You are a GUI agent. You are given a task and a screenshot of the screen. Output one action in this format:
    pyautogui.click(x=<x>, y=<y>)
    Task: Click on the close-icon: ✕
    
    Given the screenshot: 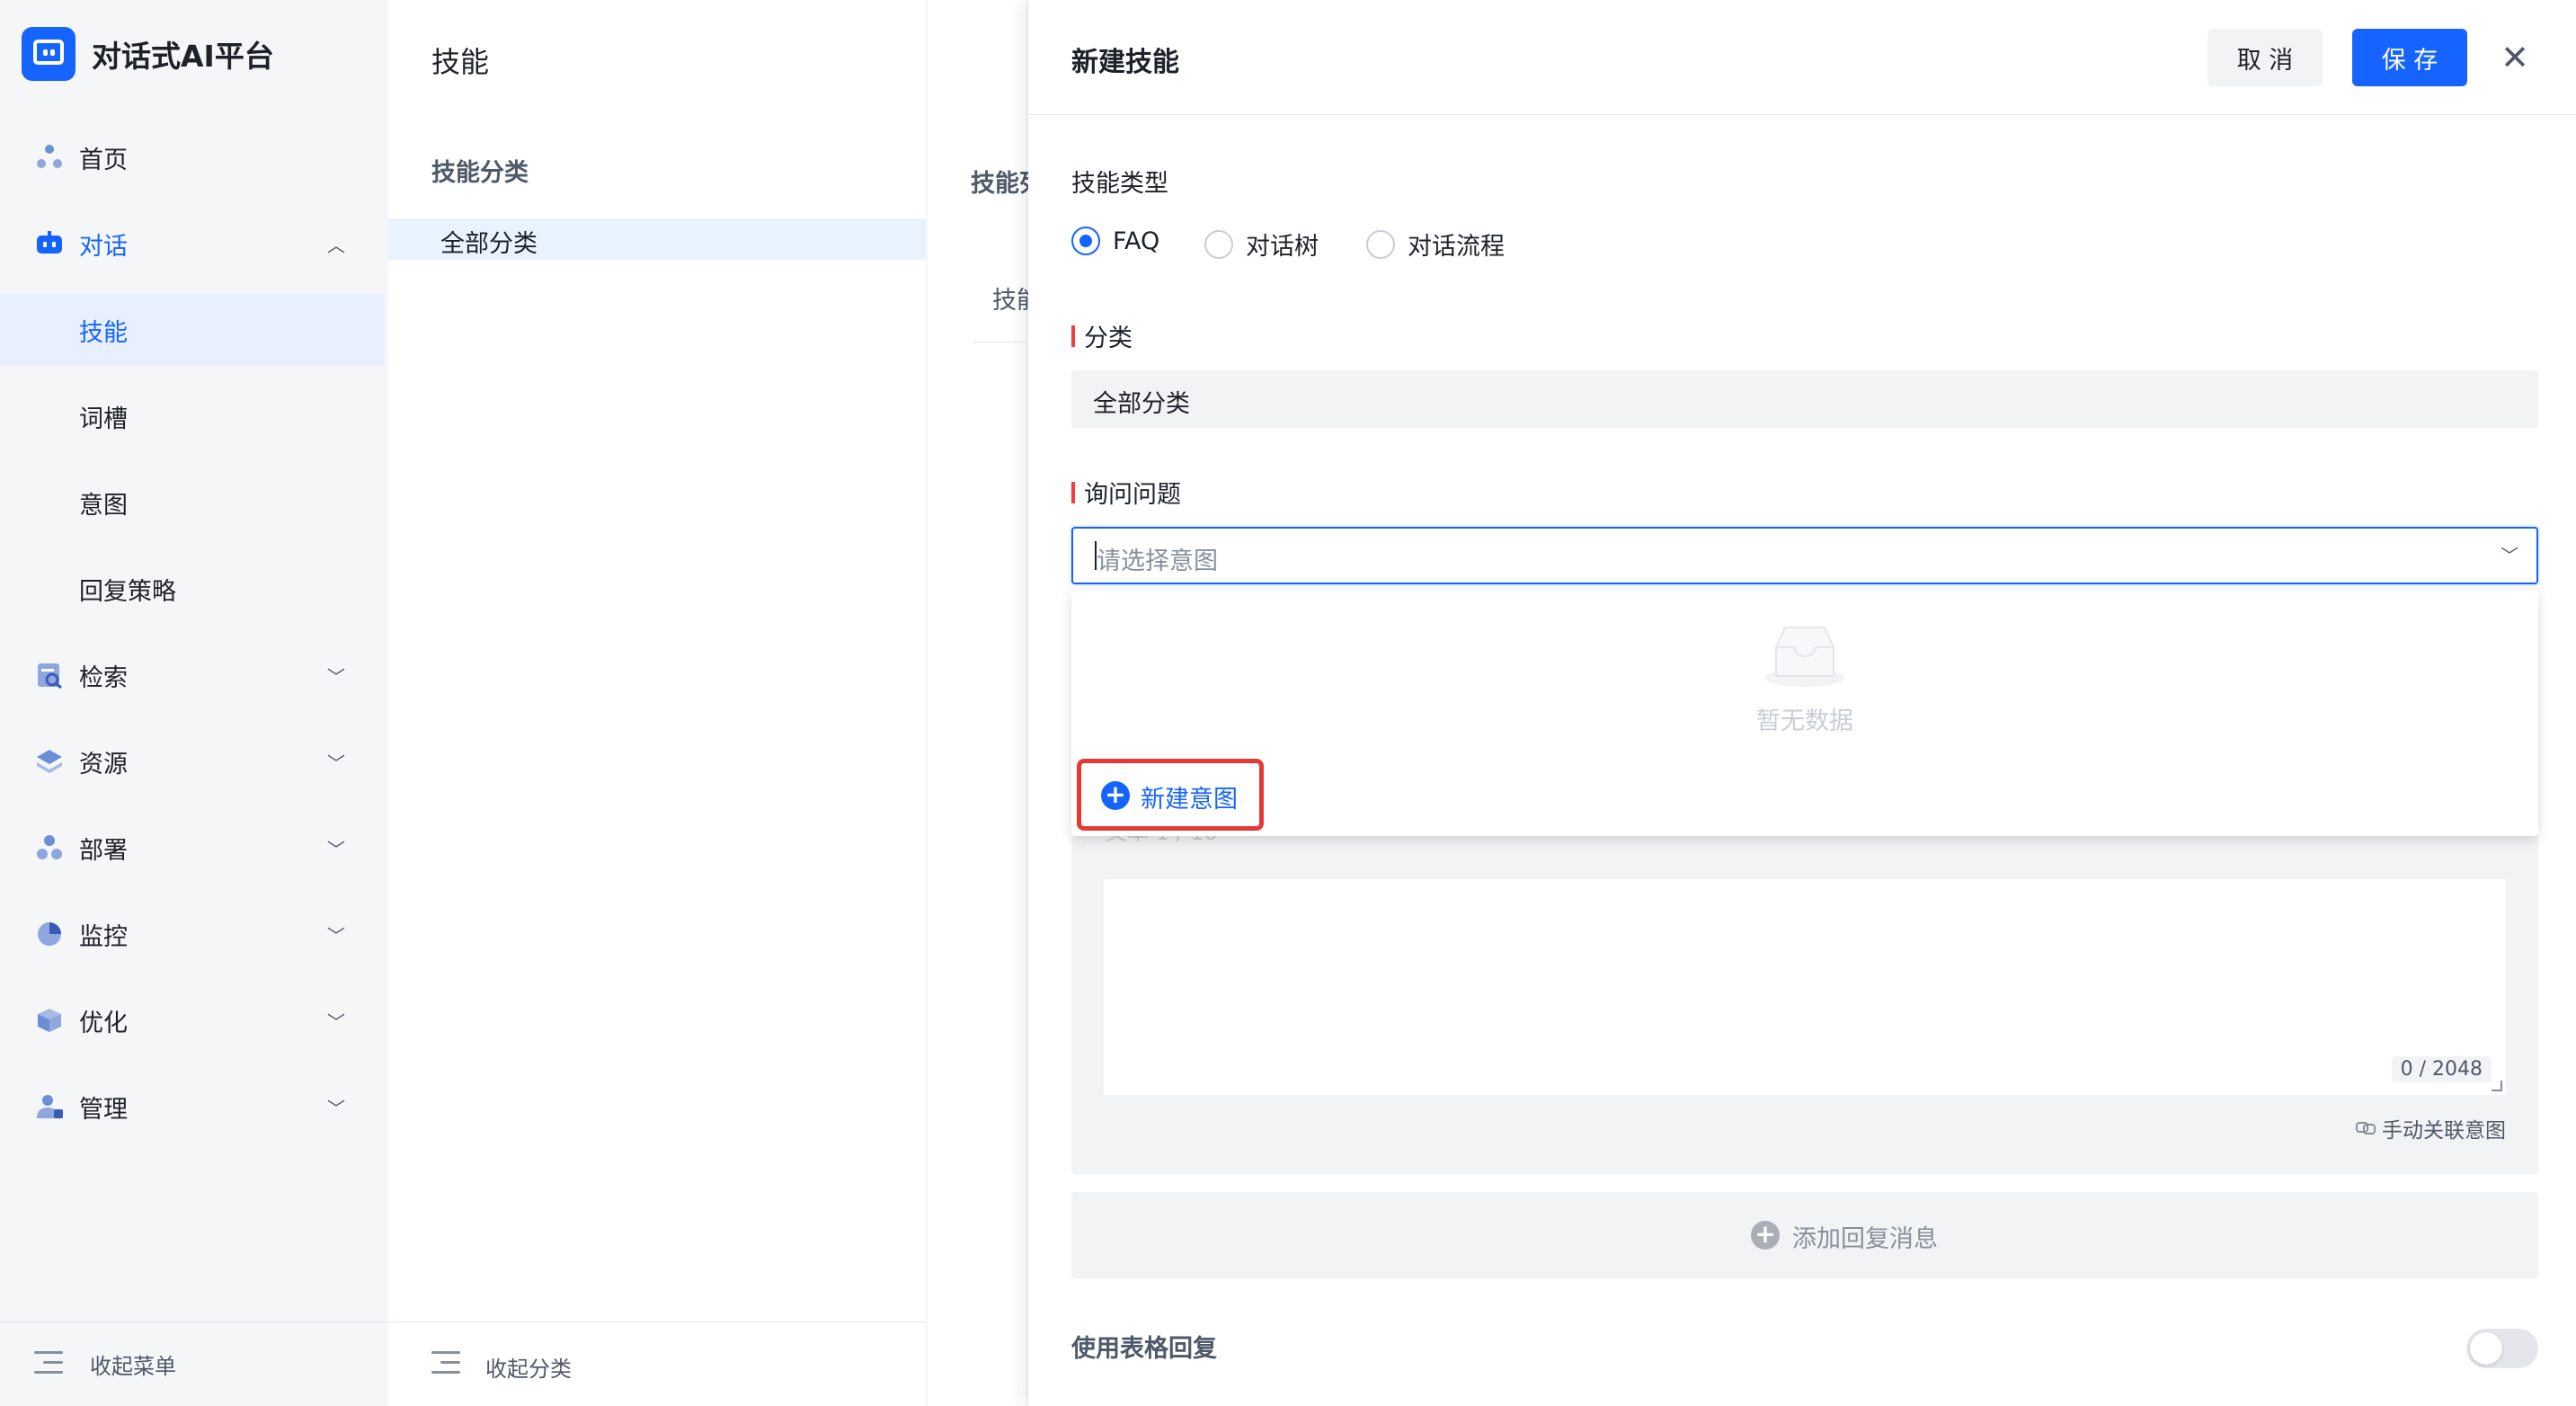 What is the action you would take?
    pyautogui.click(x=2515, y=57)
    